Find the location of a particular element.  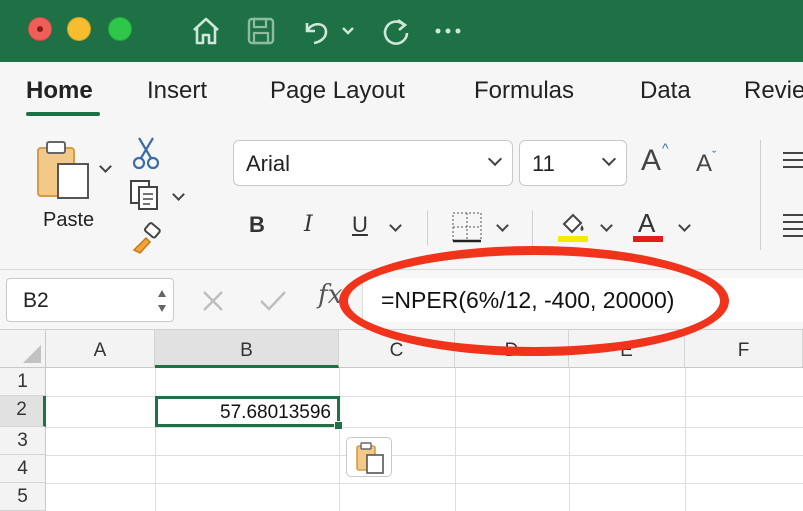

column-header-a: A is located at coordinates (100, 349).